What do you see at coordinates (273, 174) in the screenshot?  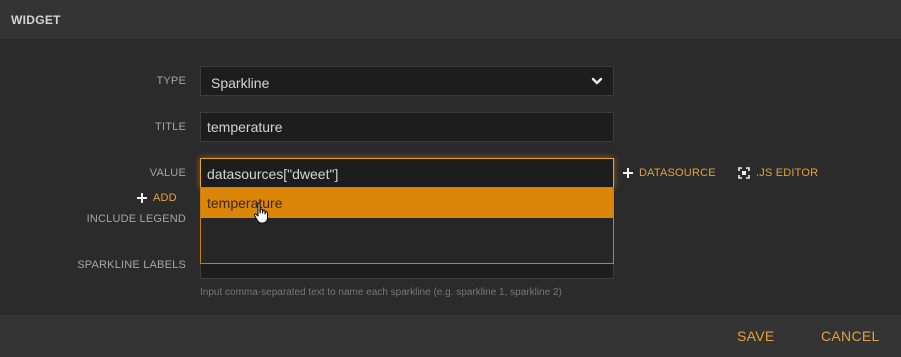 I see `value-input-text: datasources["dweet"]` at bounding box center [273, 174].